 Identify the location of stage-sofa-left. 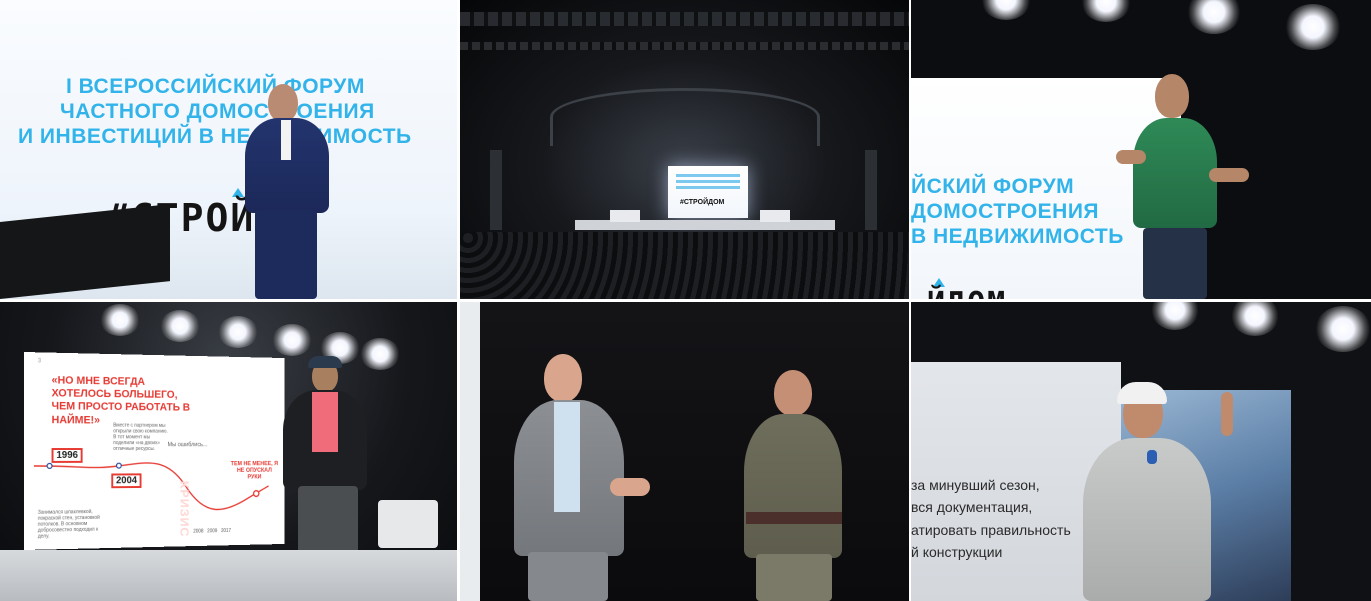
(625, 216).